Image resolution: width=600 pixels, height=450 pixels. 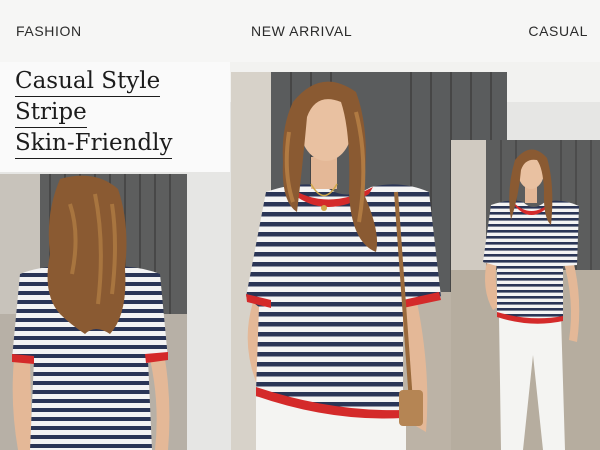 What do you see at coordinates (558, 31) in the screenshot?
I see `tag-casual: CASUAL` at bounding box center [558, 31].